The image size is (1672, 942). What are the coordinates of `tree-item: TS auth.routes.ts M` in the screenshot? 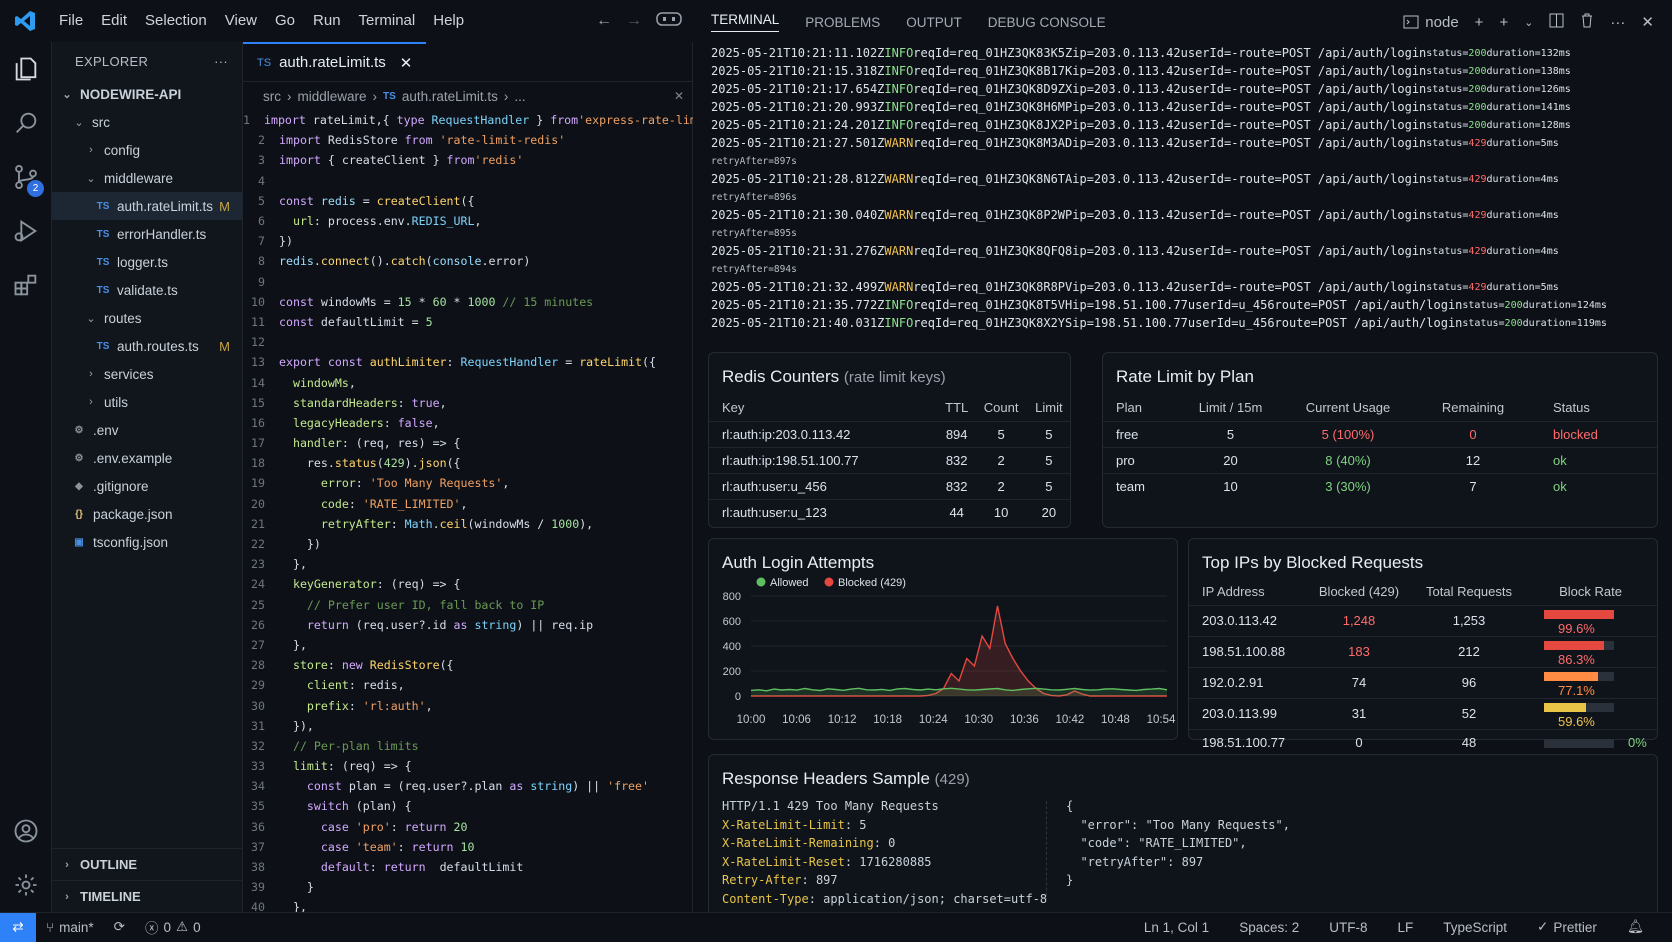 It's located at (147, 346).